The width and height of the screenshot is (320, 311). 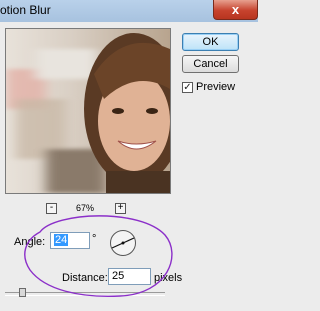 I want to click on distance-label: Distance:, so click(x=85, y=278).